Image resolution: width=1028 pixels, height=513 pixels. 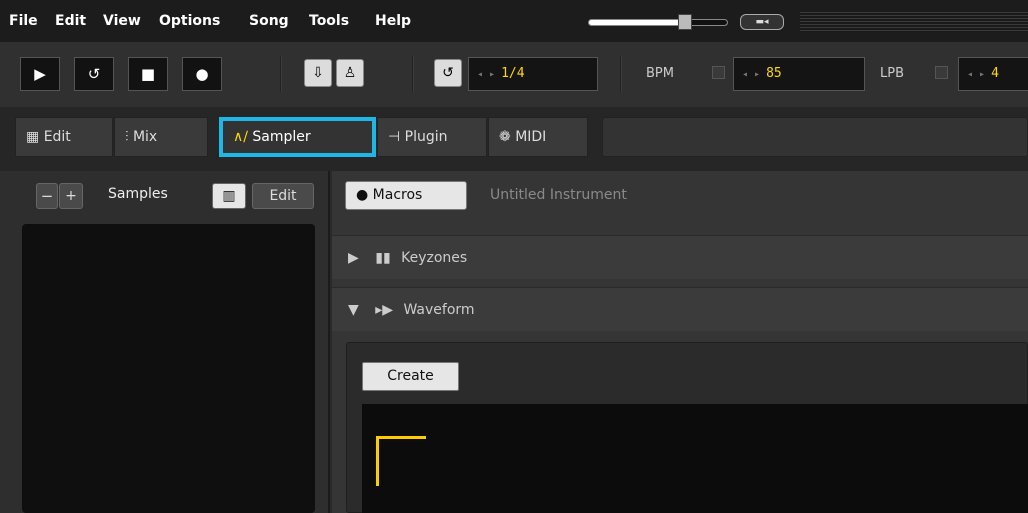 I want to click on play-icon: ▶, so click(x=40, y=74).